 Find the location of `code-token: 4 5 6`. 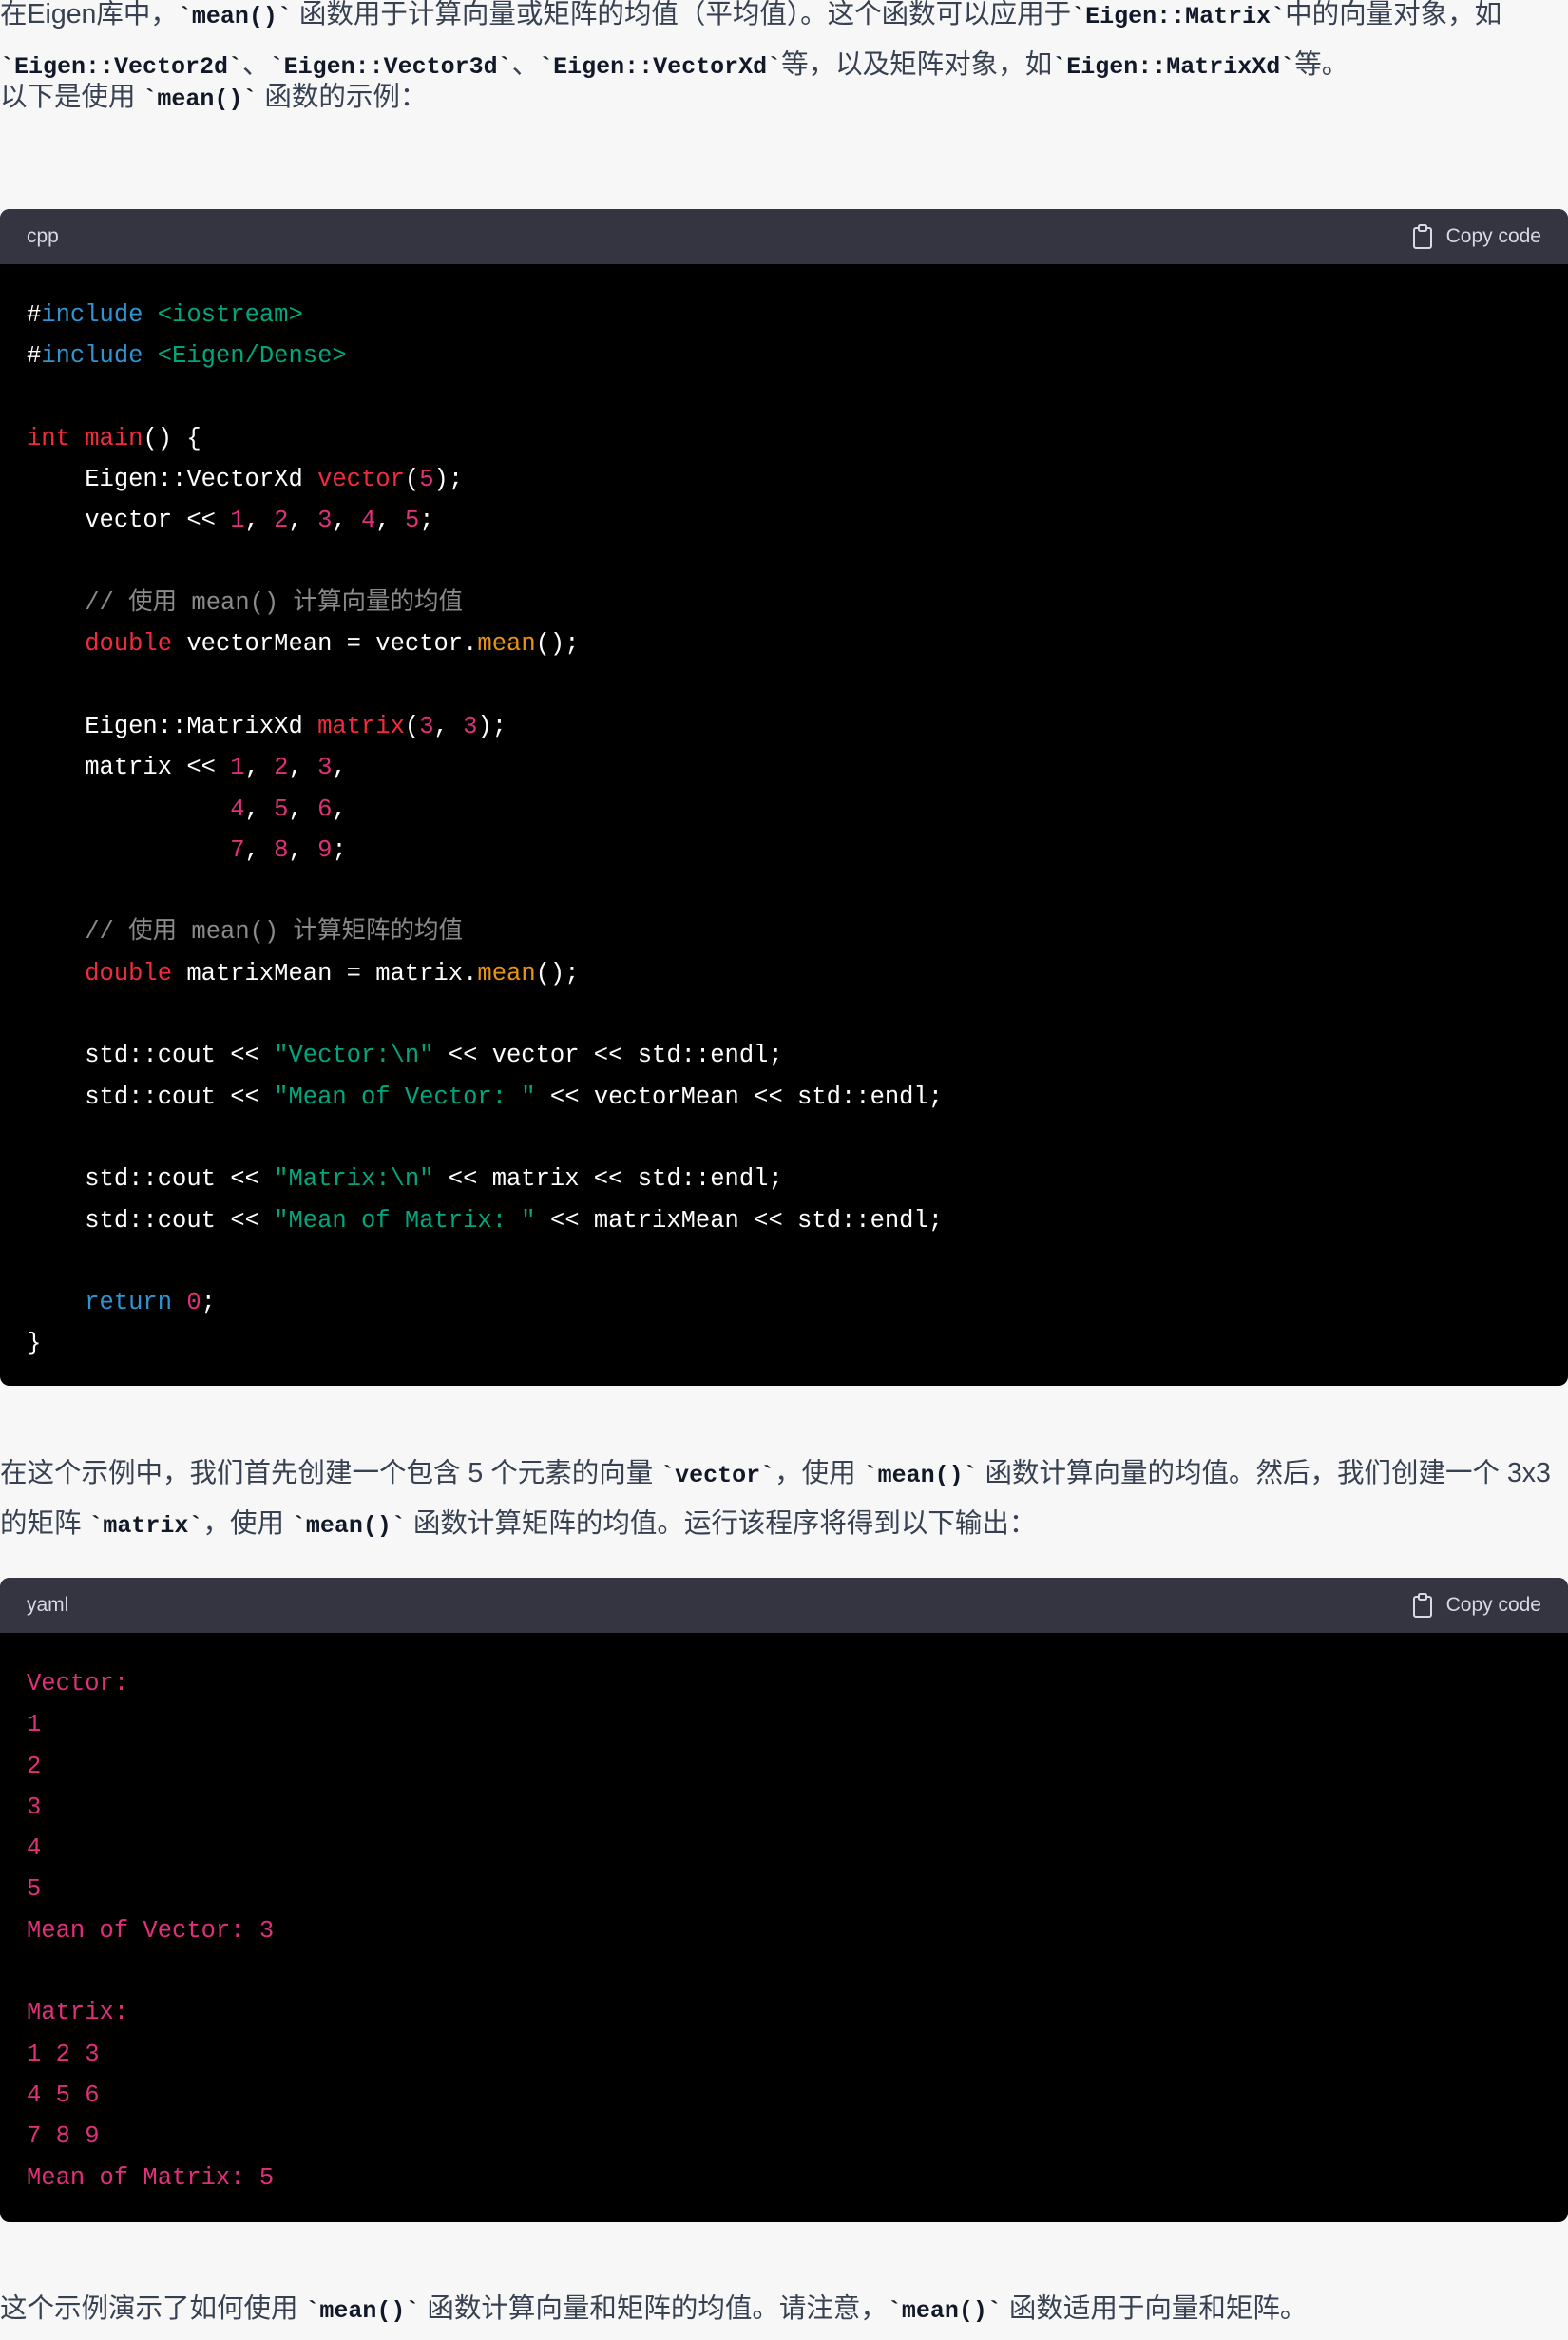

code-token: 4 5 6 is located at coordinates (64, 2095).